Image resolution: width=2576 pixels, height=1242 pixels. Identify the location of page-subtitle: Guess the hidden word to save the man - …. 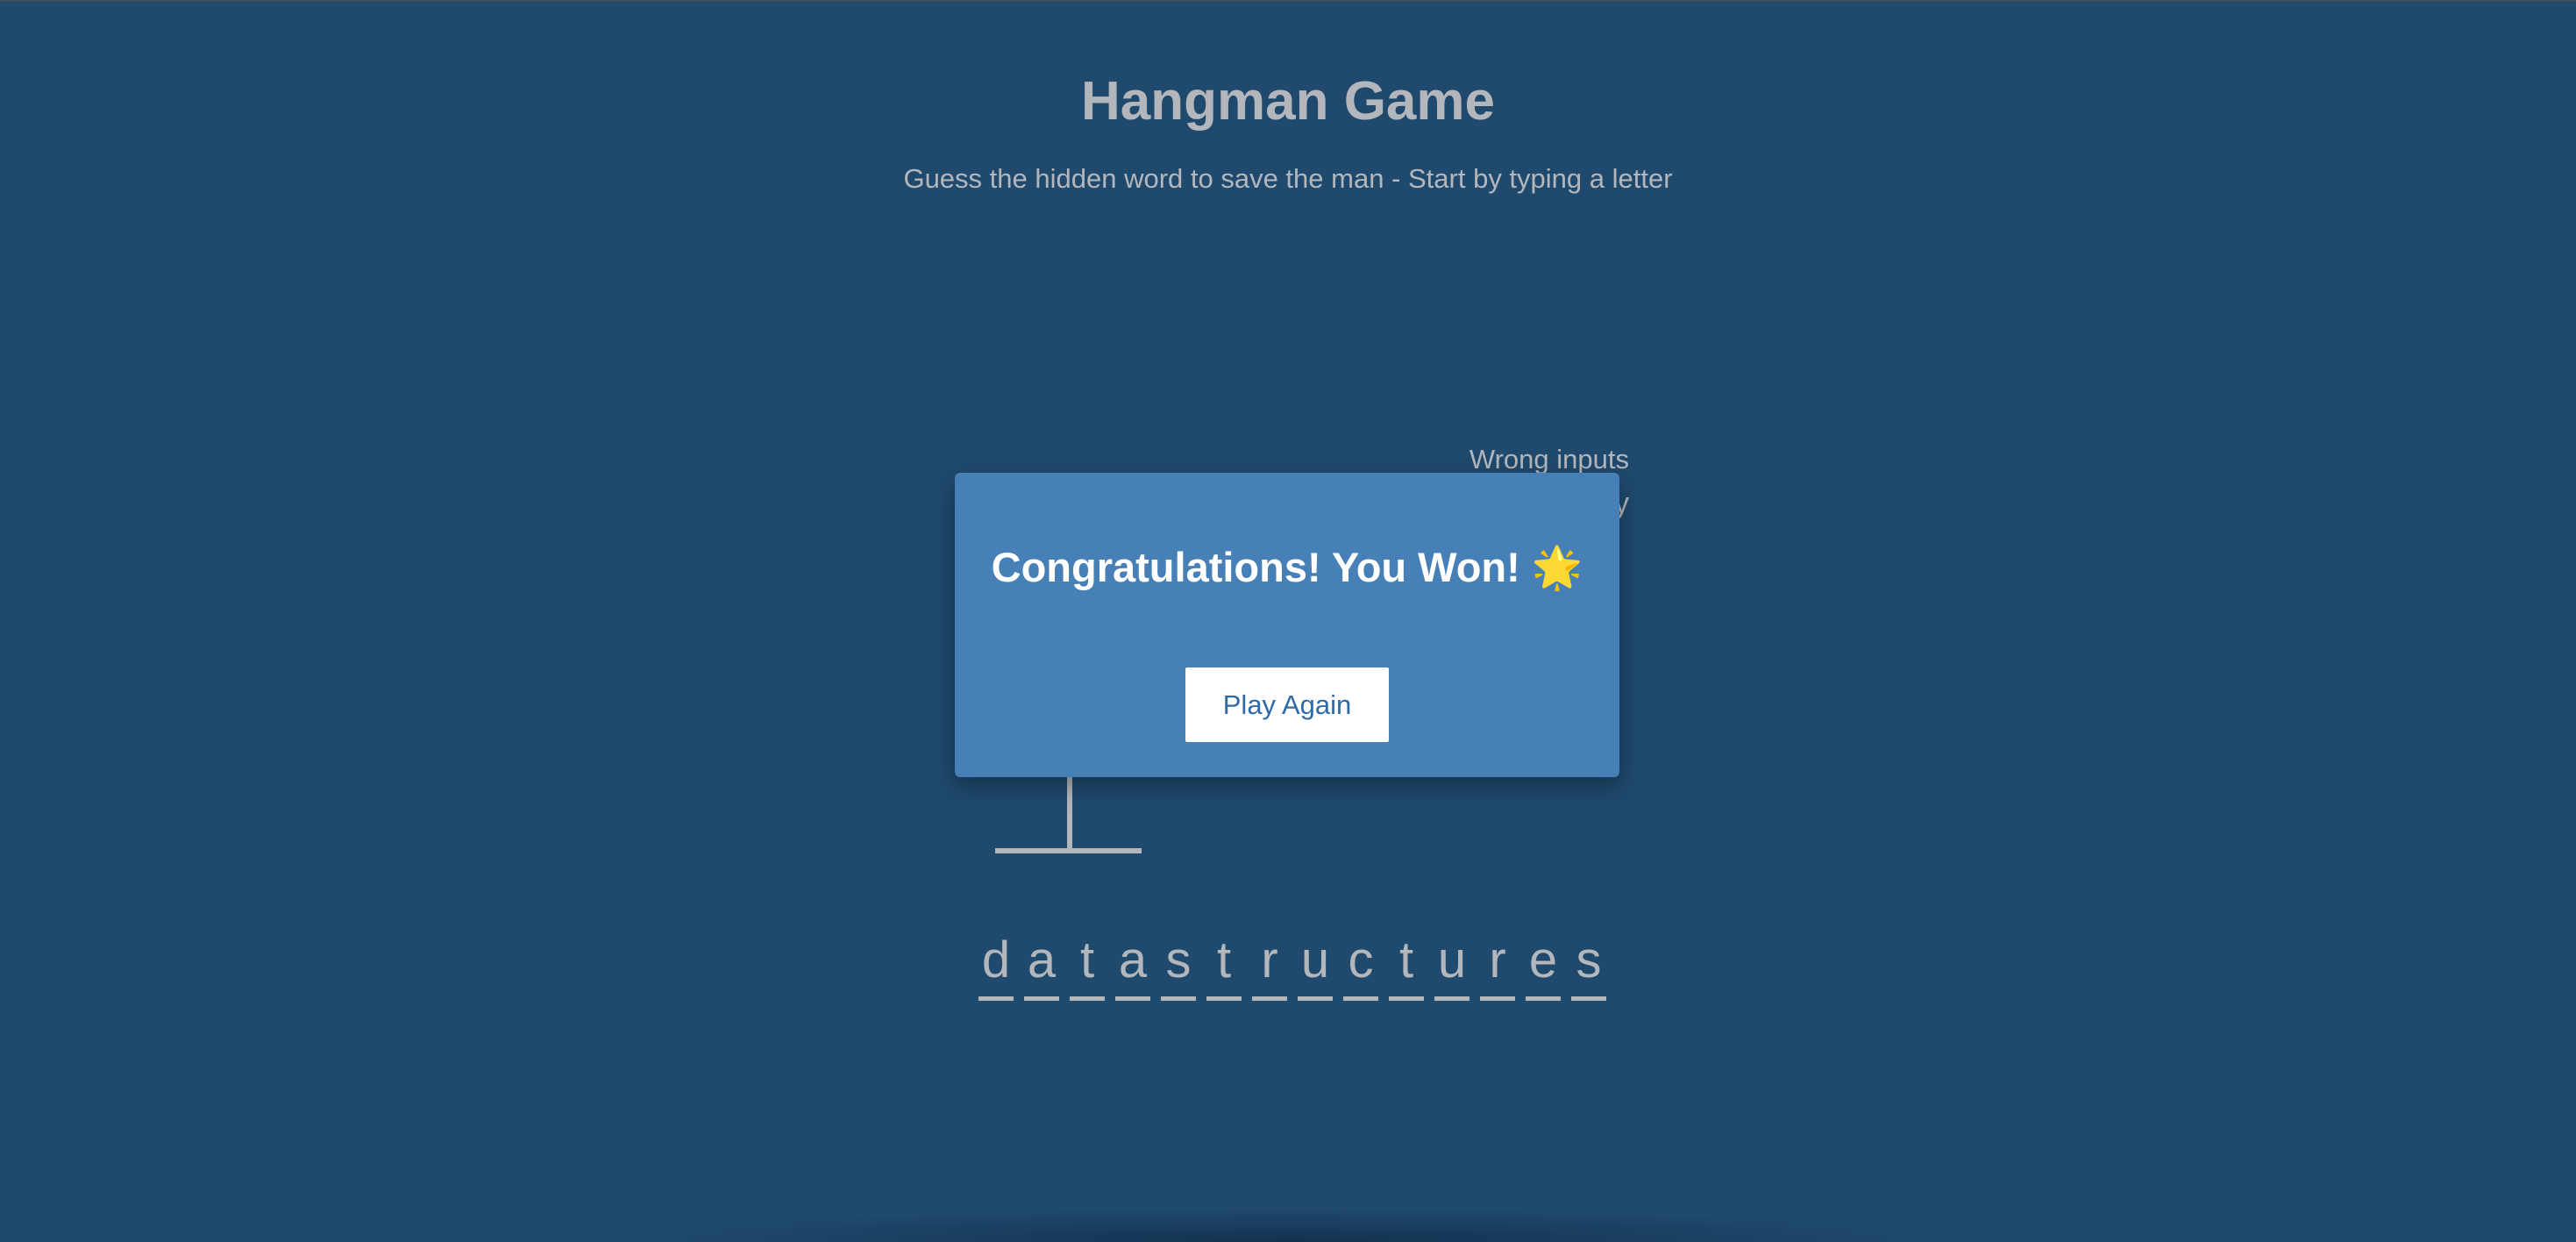
(1288, 178).